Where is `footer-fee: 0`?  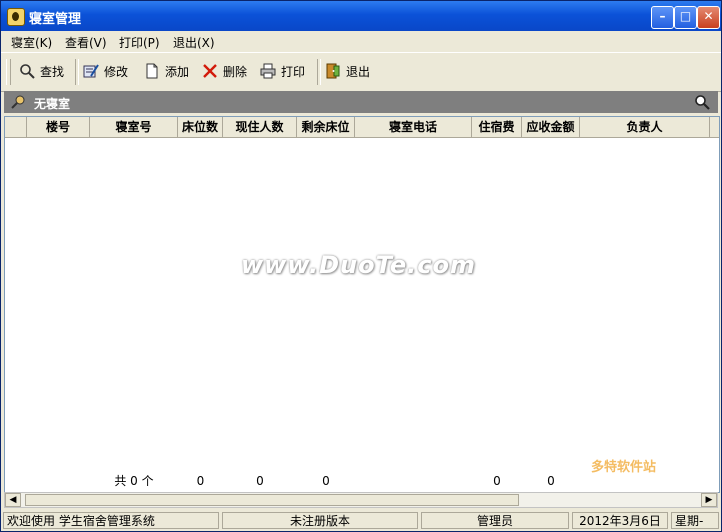 footer-fee: 0 is located at coordinates (497, 481).